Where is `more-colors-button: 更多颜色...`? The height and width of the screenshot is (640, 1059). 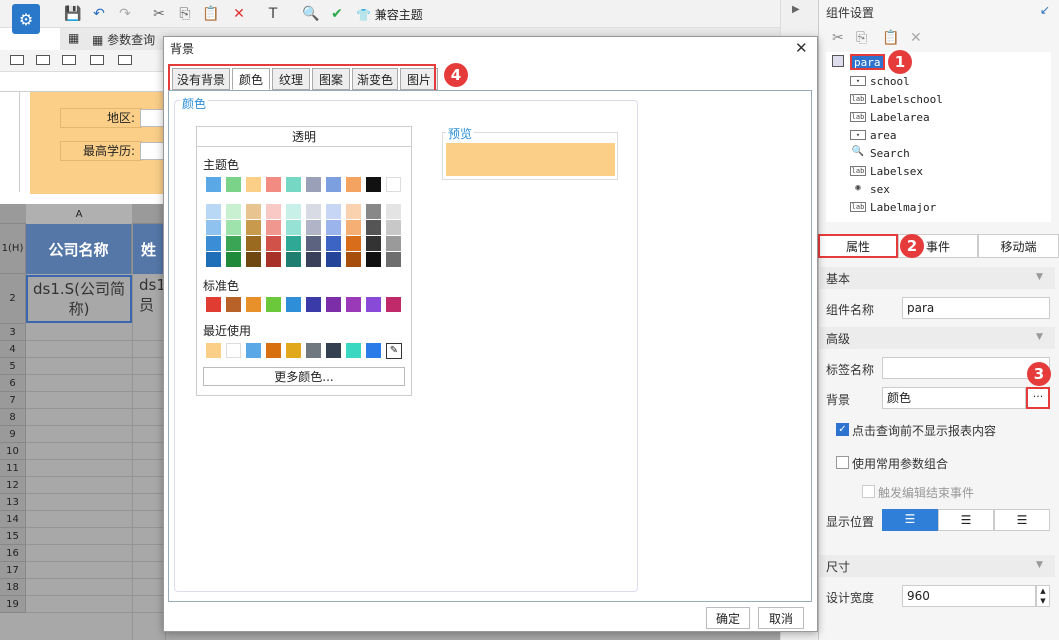
more-colors-button: 更多颜色... is located at coordinates (304, 376).